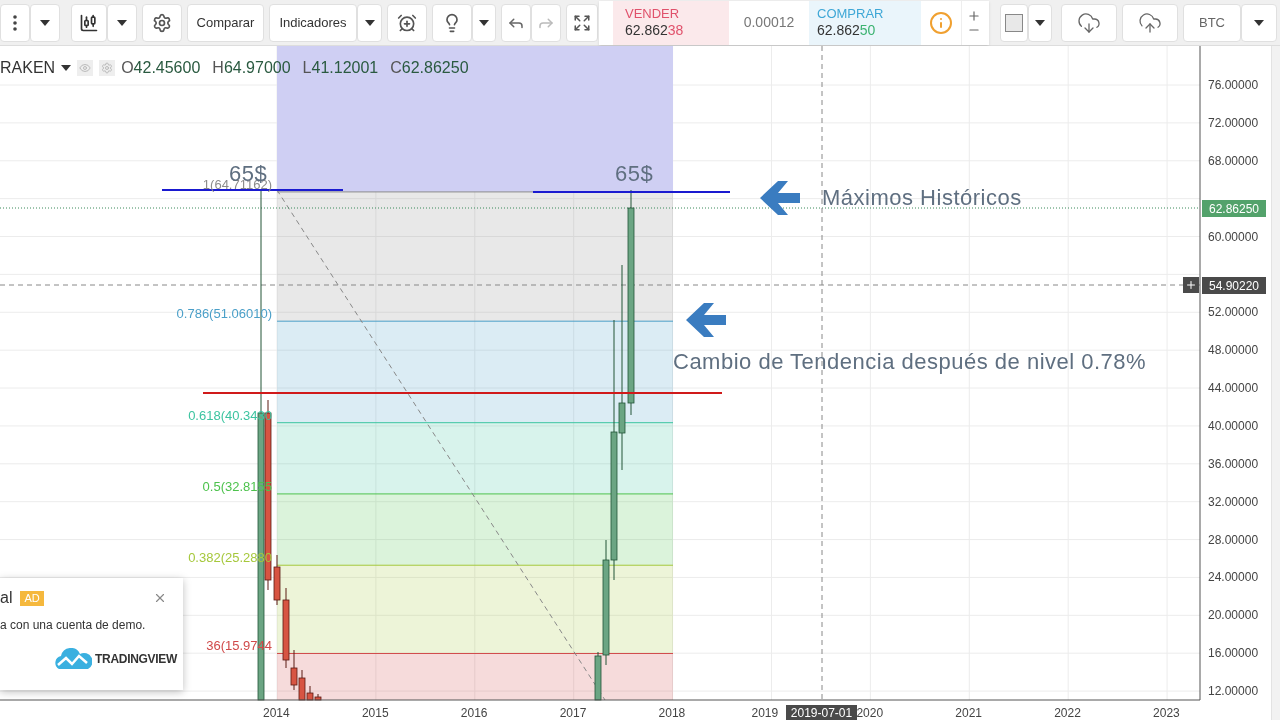 The width and height of the screenshot is (1280, 720). I want to click on time-axis-label: 2014, so click(276, 713).